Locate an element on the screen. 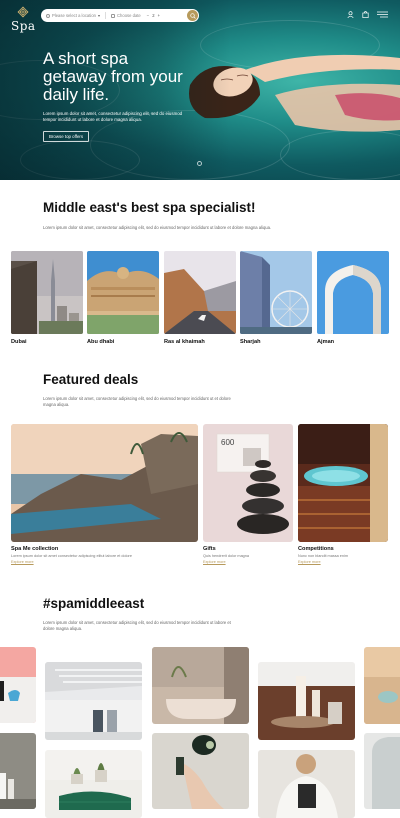 The image size is (400, 818). deal-title: Competitions is located at coordinates (316, 549).